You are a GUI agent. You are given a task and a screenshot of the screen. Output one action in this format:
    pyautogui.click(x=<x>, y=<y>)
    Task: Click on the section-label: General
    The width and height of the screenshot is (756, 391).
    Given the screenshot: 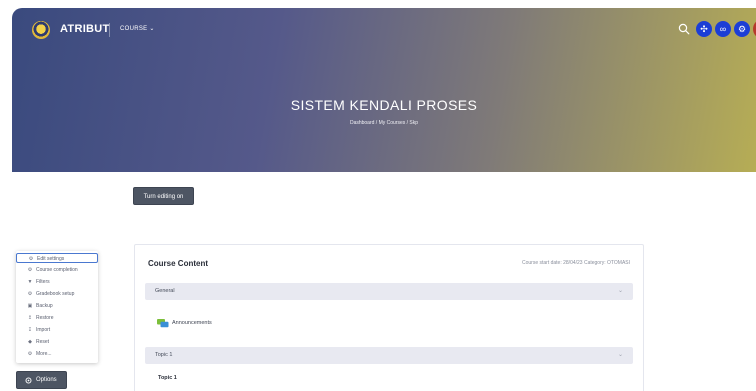 What is the action you would take?
    pyautogui.click(x=165, y=291)
    